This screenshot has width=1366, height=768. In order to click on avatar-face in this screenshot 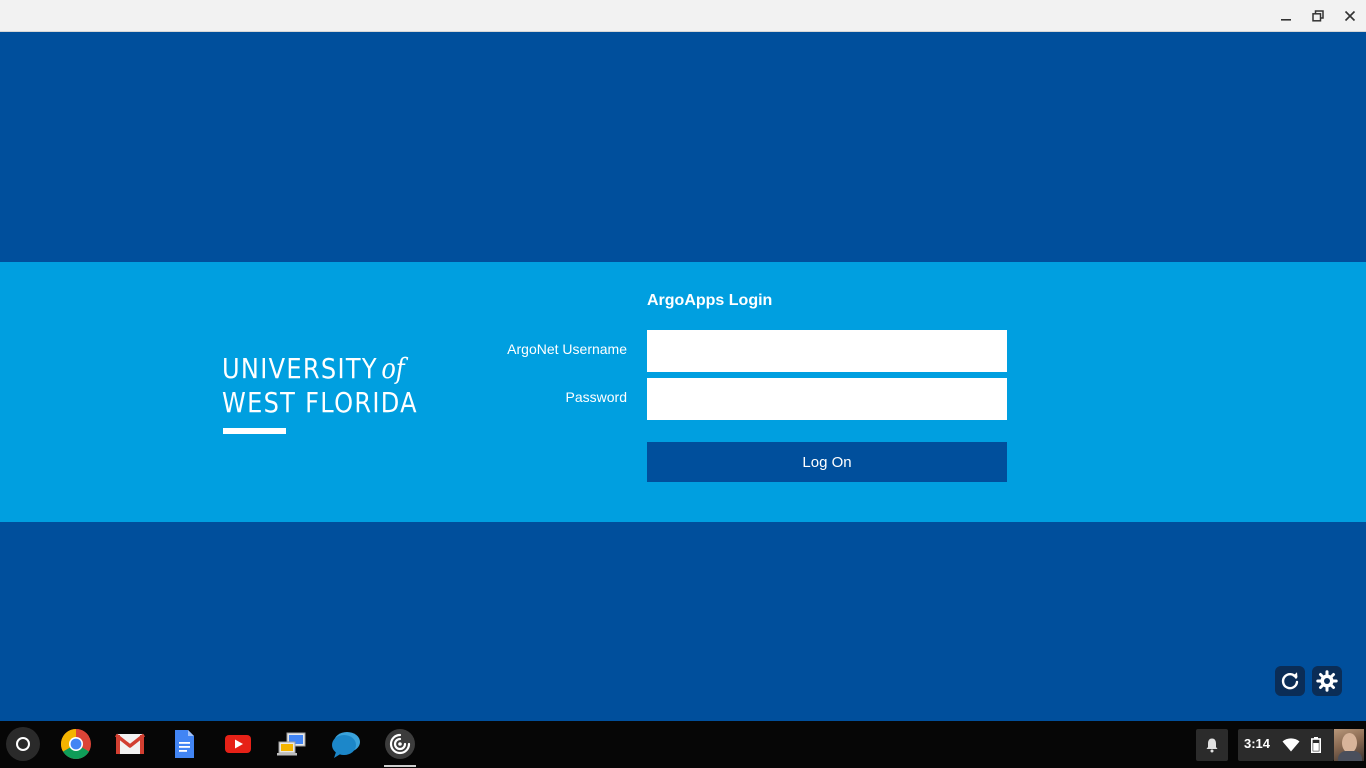, I will do `click(1349, 743)`.